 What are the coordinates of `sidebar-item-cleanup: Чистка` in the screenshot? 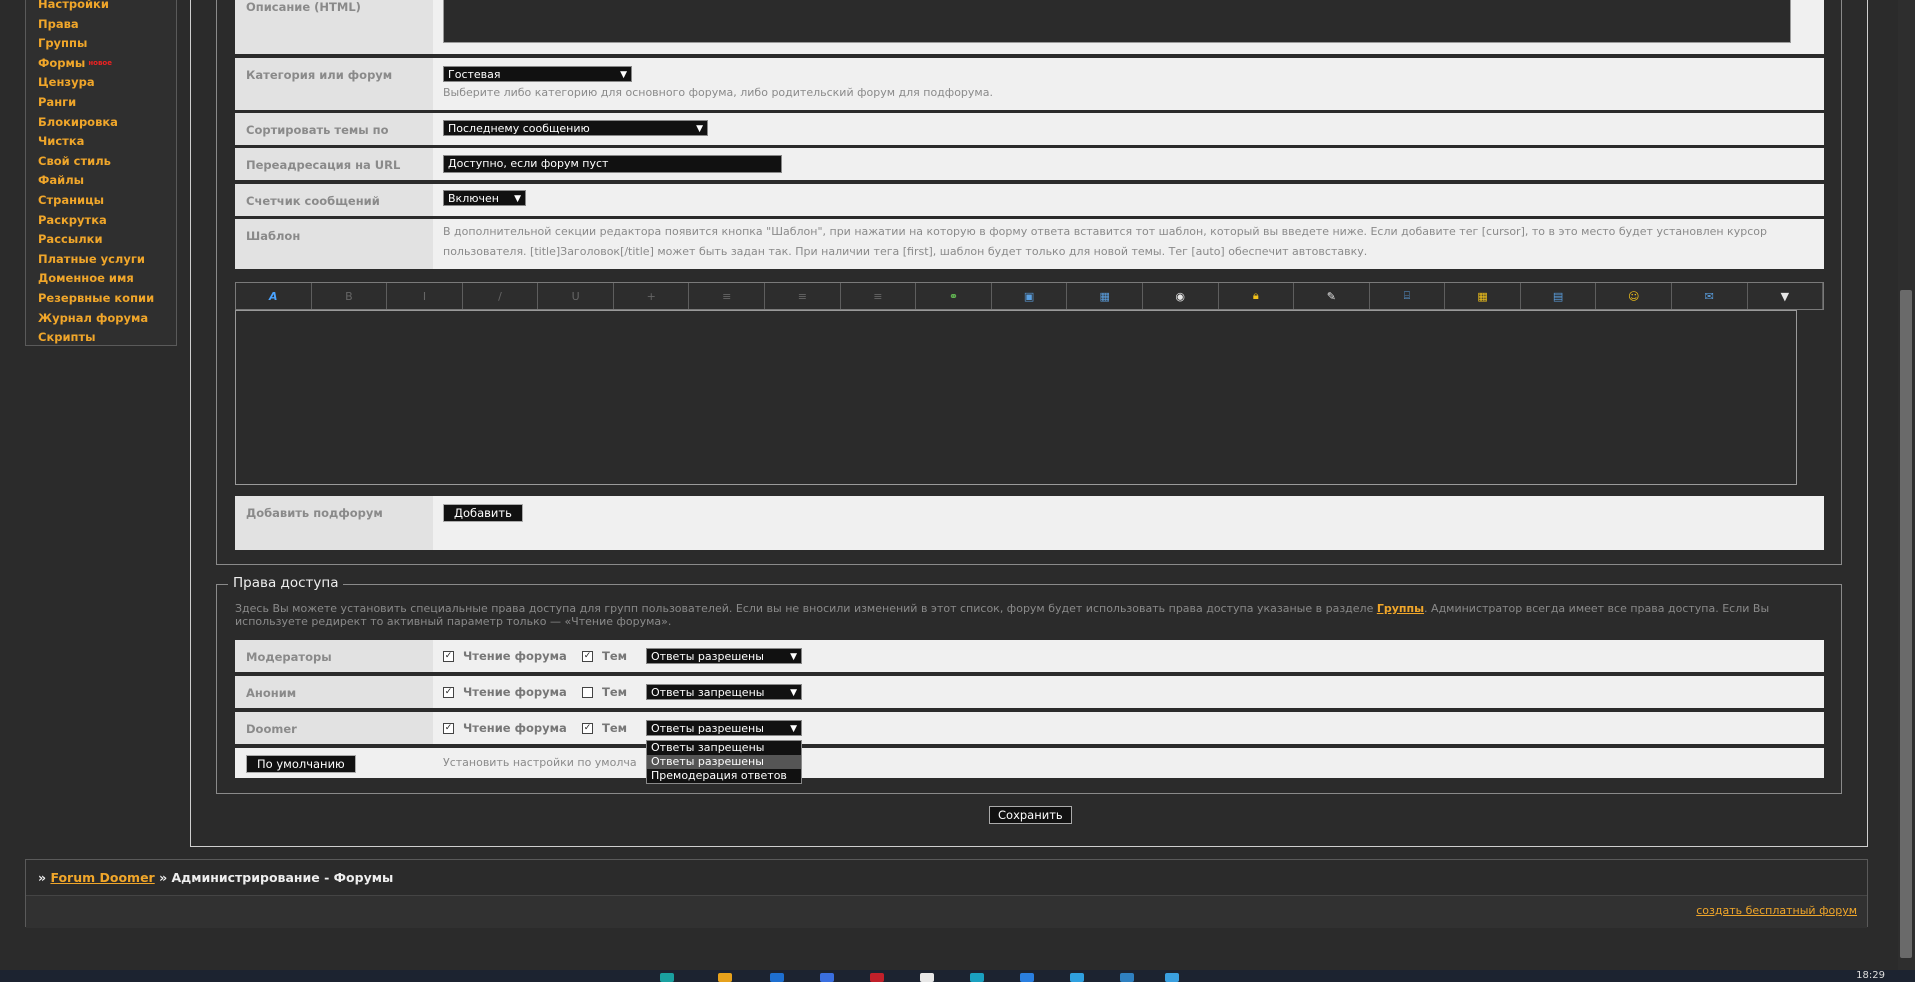 It's located at (107, 142).